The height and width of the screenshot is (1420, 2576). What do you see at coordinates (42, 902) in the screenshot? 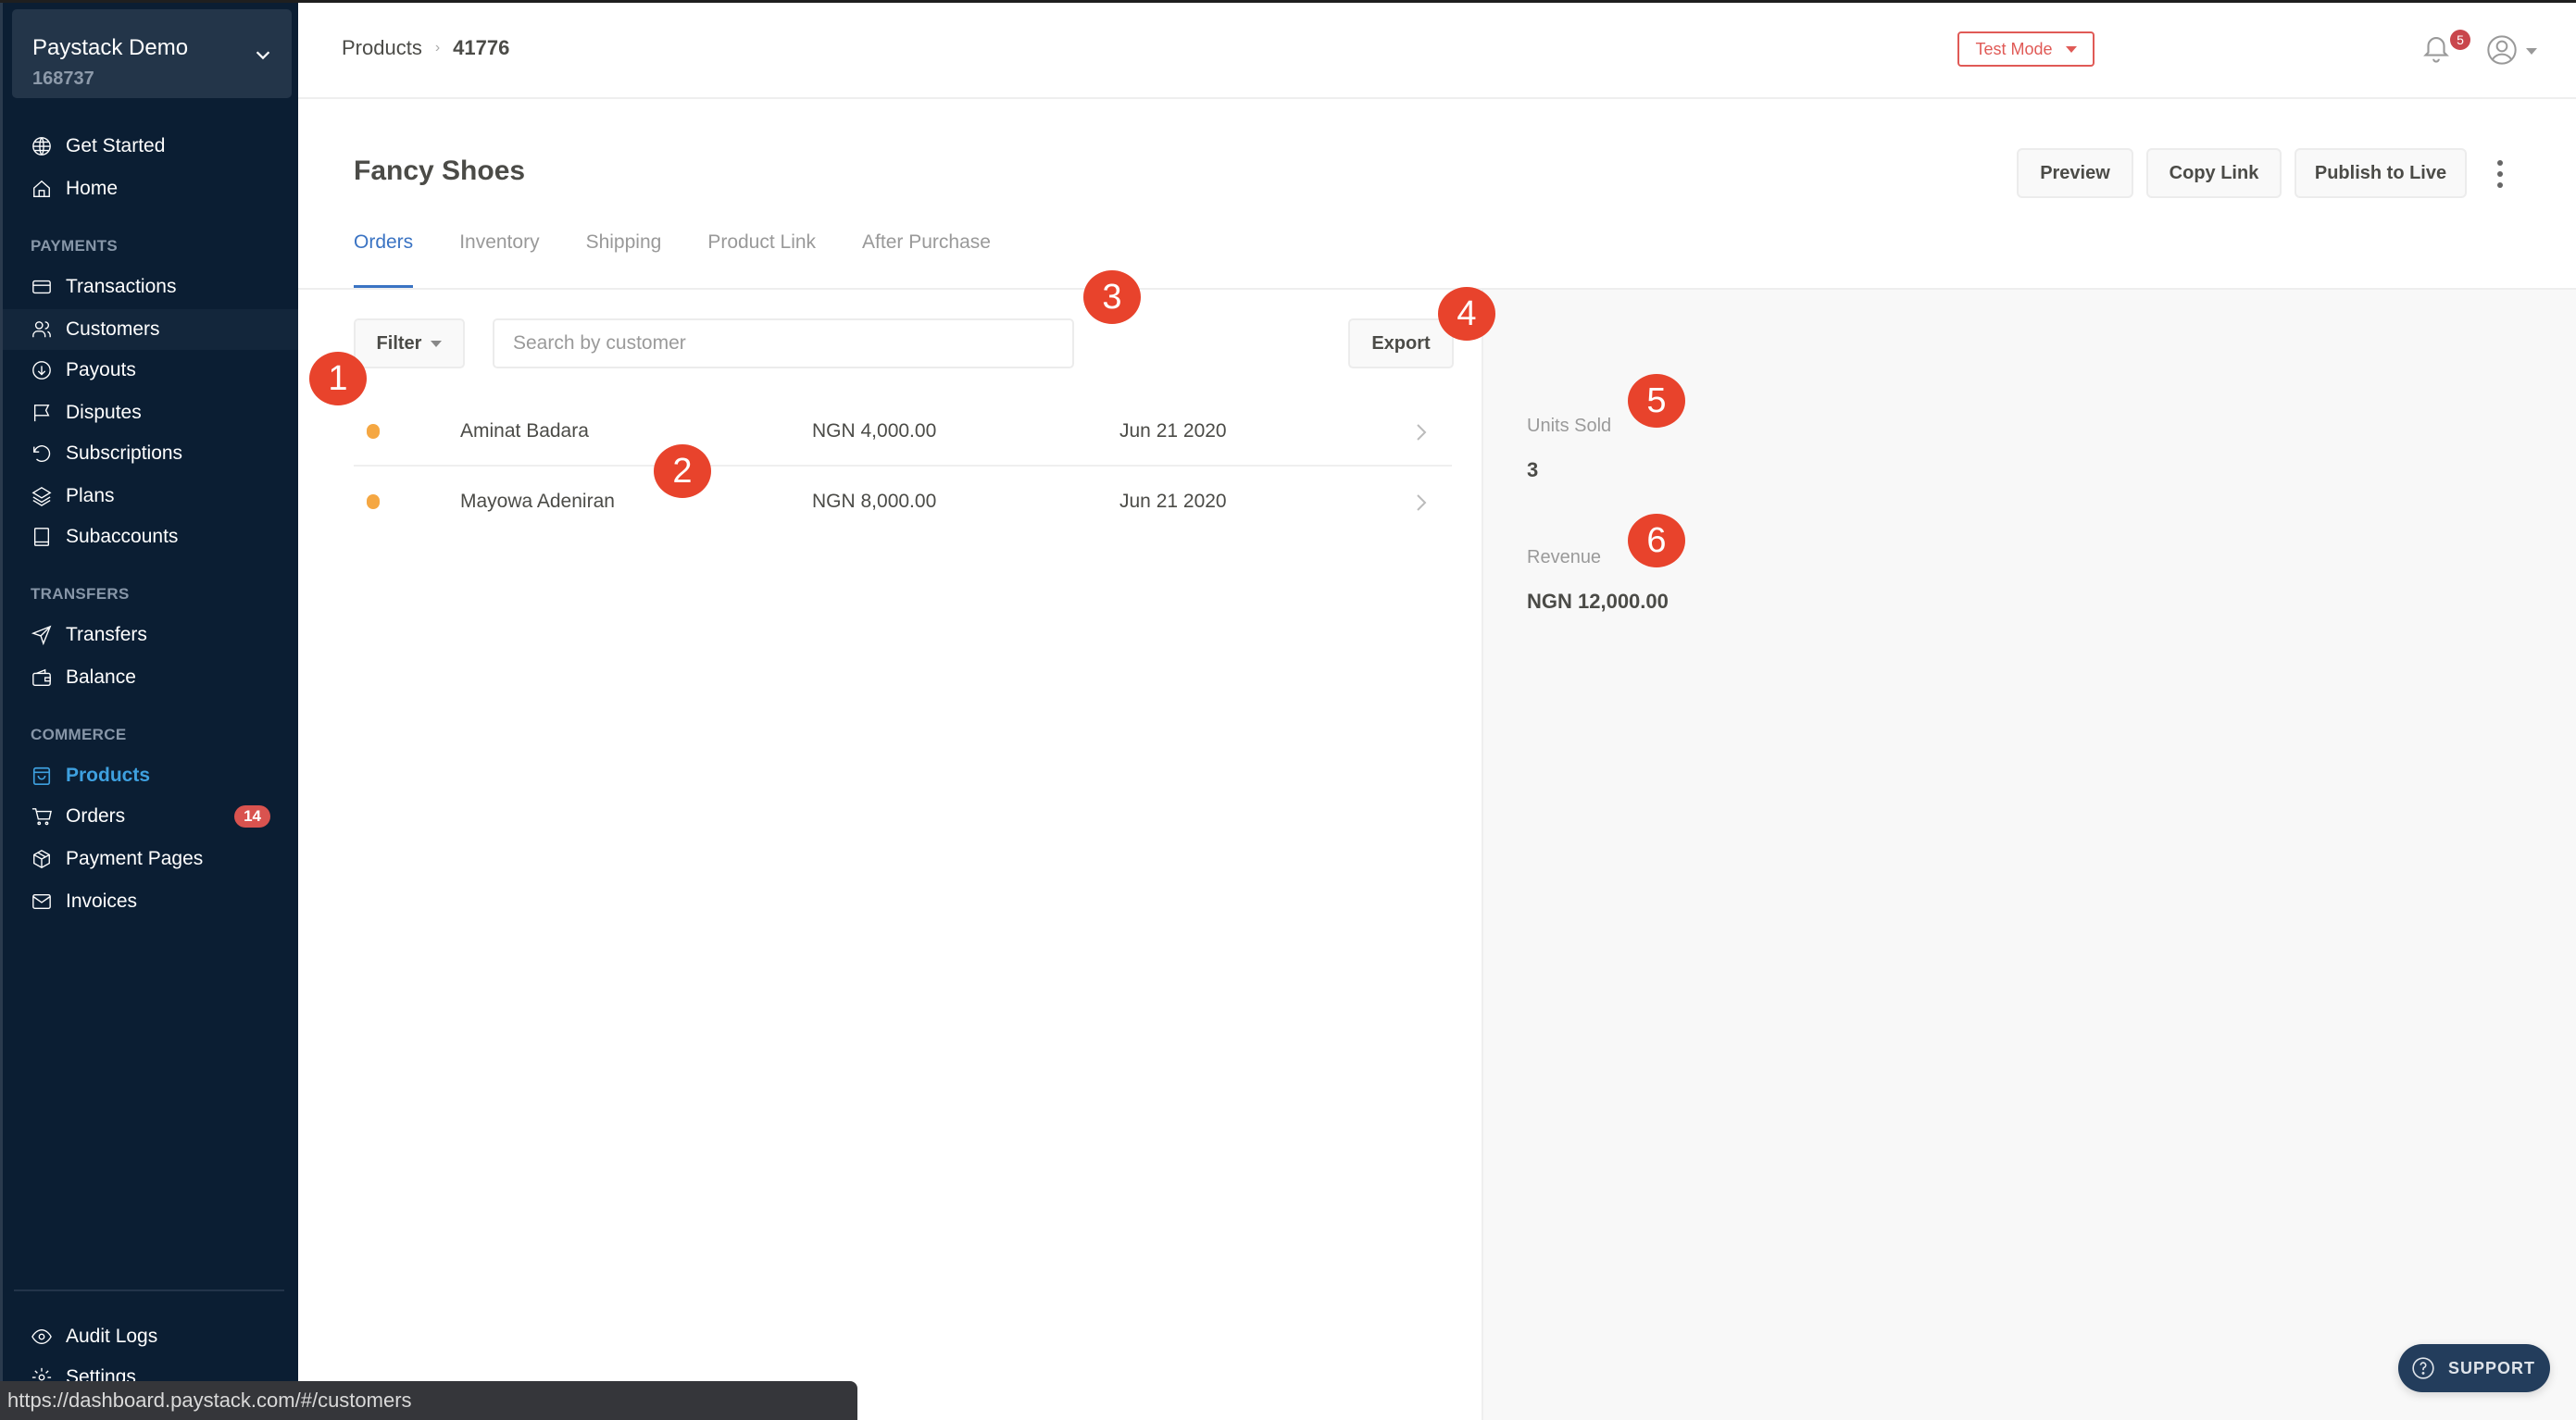
I see `mail-icon` at bounding box center [42, 902].